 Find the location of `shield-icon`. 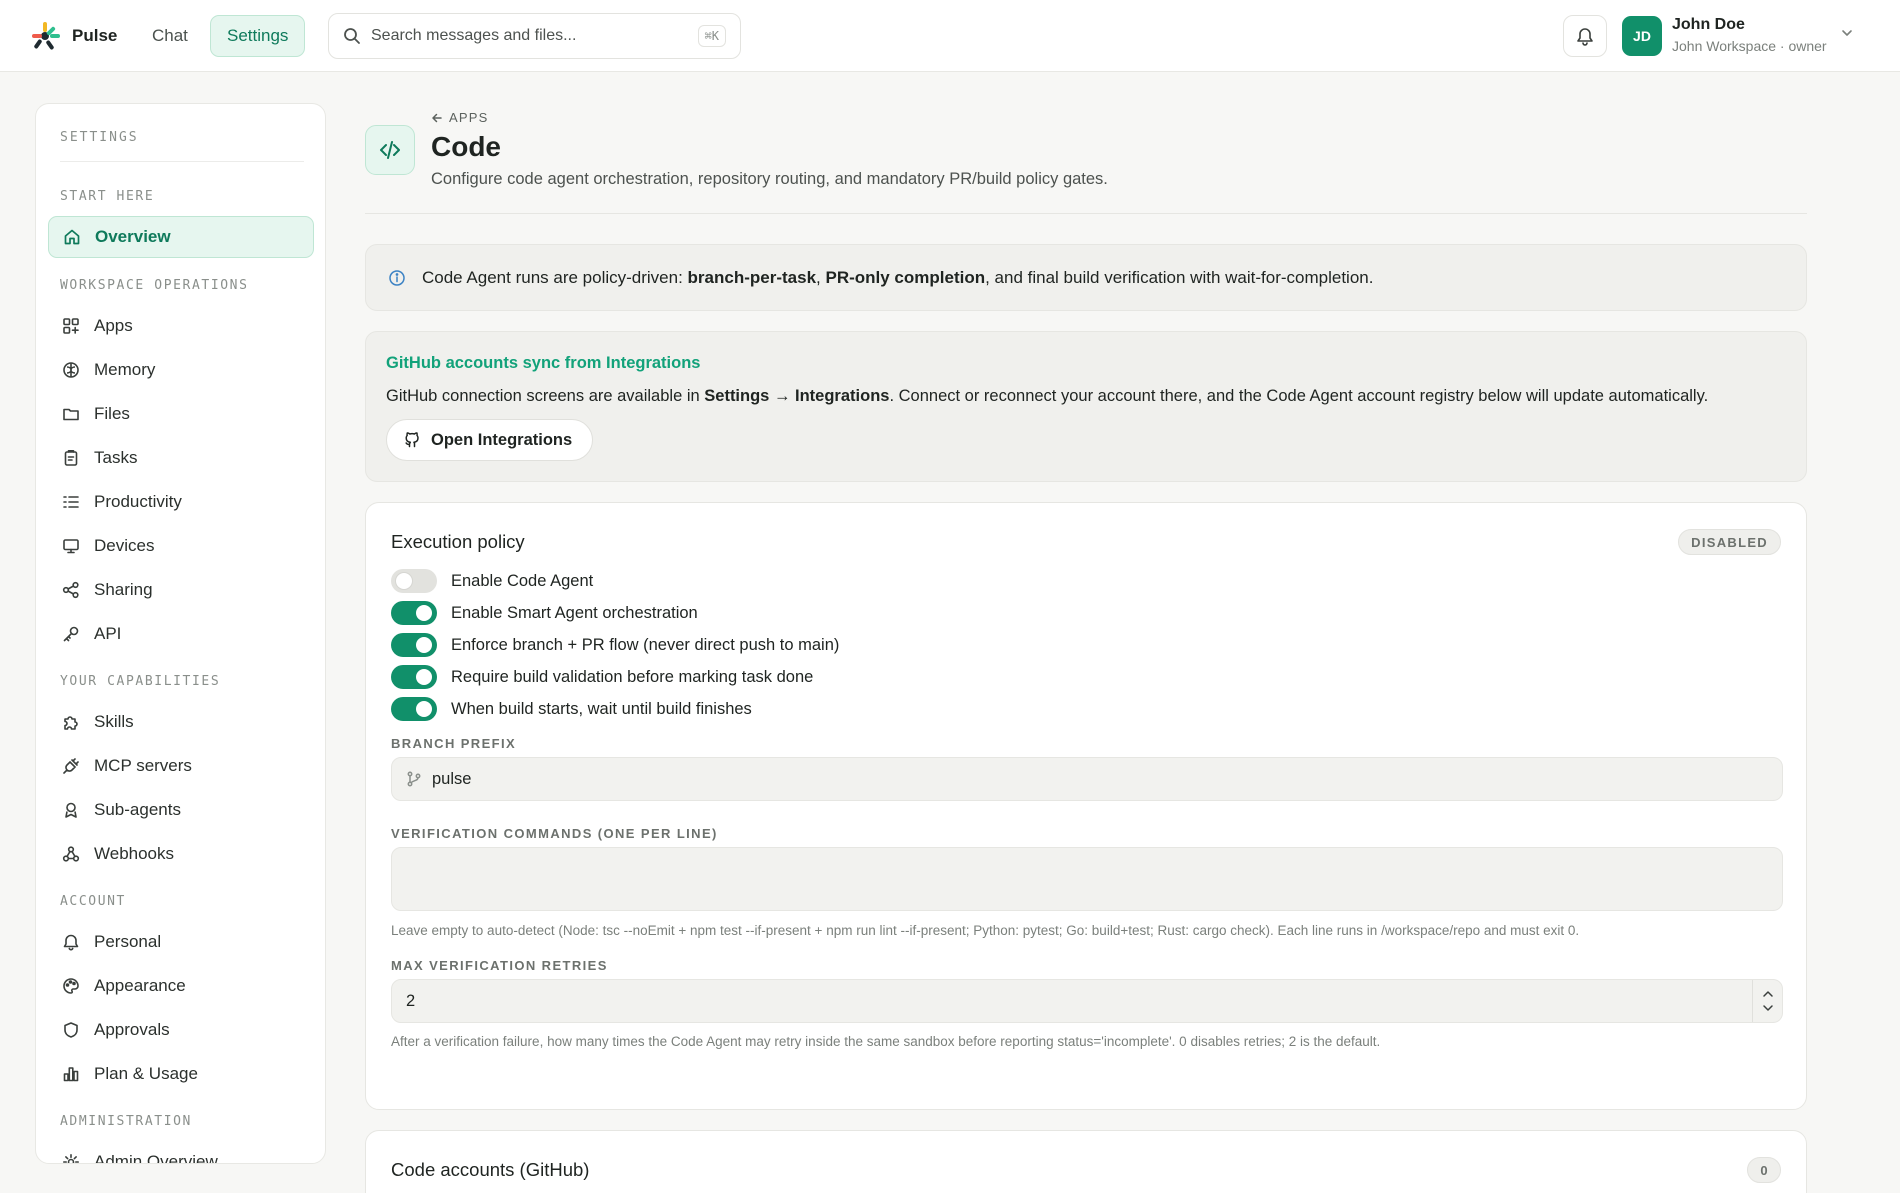

shield-icon is located at coordinates (71, 1030).